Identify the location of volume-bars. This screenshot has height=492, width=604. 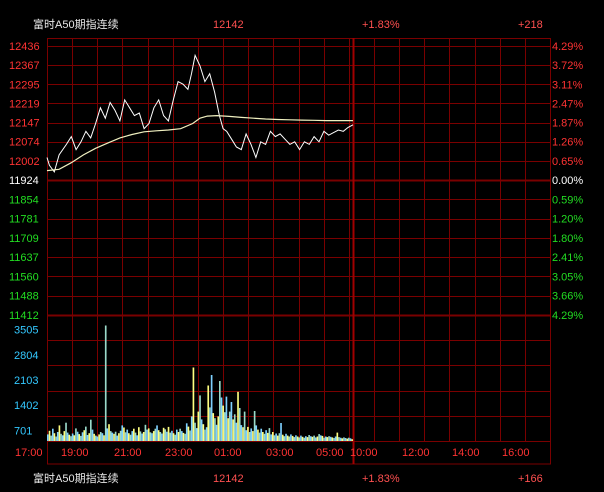
(200, 383).